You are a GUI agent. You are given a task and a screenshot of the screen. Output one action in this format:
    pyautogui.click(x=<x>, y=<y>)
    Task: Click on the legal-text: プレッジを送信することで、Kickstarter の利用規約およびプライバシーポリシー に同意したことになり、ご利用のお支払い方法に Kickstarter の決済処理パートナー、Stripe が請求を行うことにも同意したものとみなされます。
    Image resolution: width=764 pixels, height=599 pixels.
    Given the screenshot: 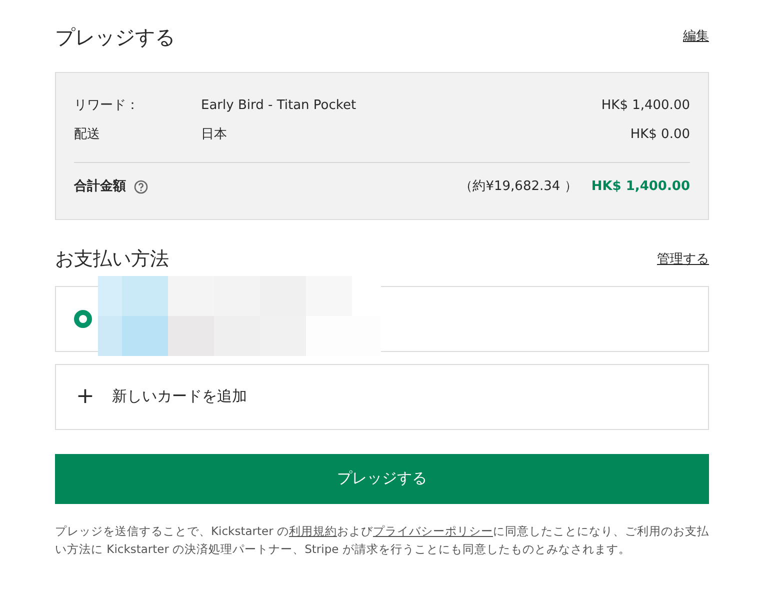 What is the action you would take?
    pyautogui.click(x=382, y=540)
    